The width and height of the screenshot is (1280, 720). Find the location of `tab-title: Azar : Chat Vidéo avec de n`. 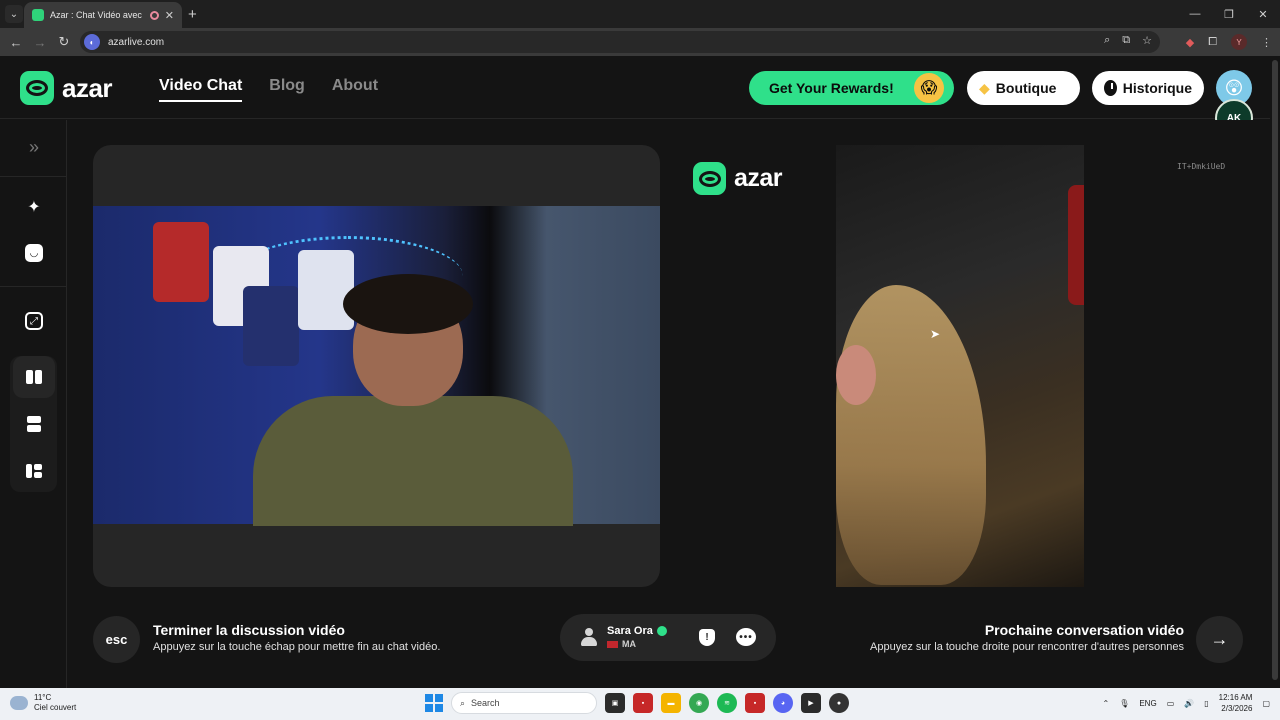

tab-title: Azar : Chat Vidéo avec de n is located at coordinates (97, 15).